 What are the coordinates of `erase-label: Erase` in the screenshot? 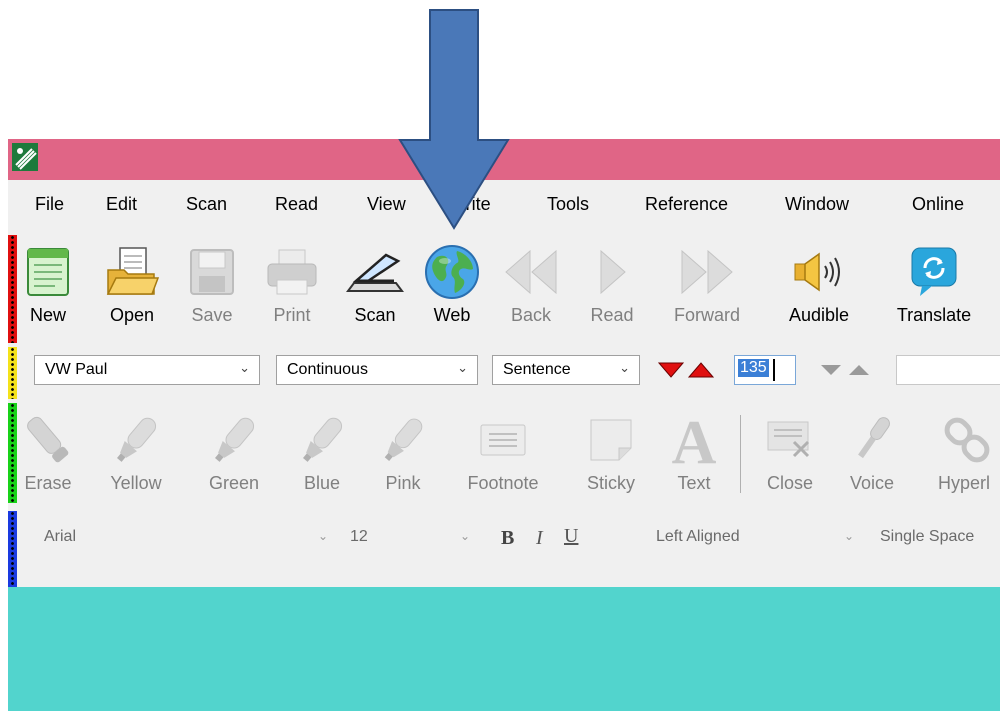 It's located at (48, 483).